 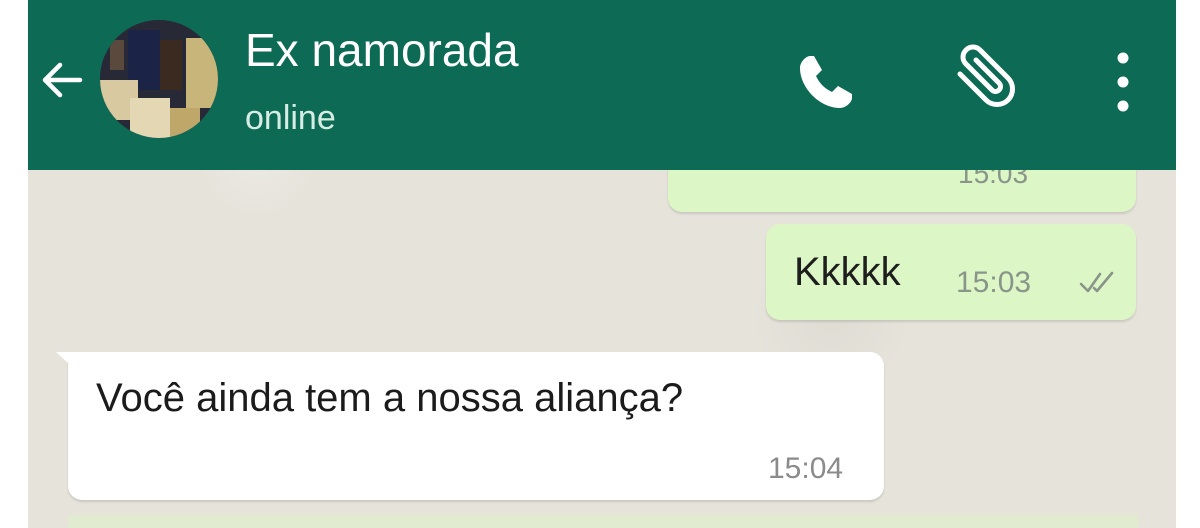 What do you see at coordinates (1123, 82) in the screenshot?
I see `more-vertical-icon` at bounding box center [1123, 82].